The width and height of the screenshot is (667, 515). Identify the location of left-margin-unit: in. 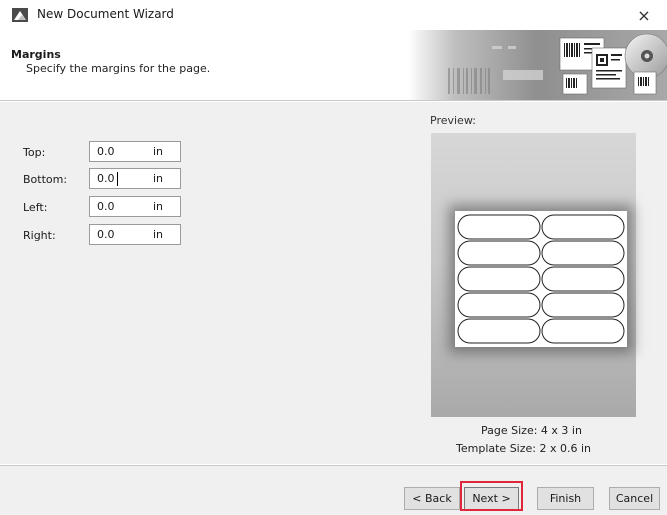
(158, 206).